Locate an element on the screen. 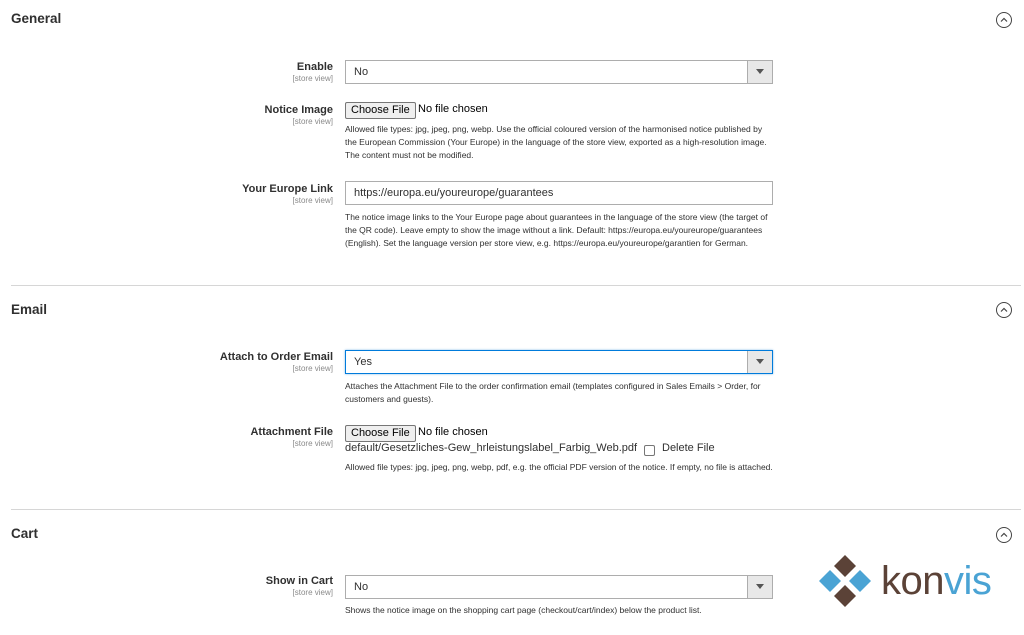 The width and height of the screenshot is (1024, 635). notice-image-label: Notice Image is located at coordinates (298, 110).